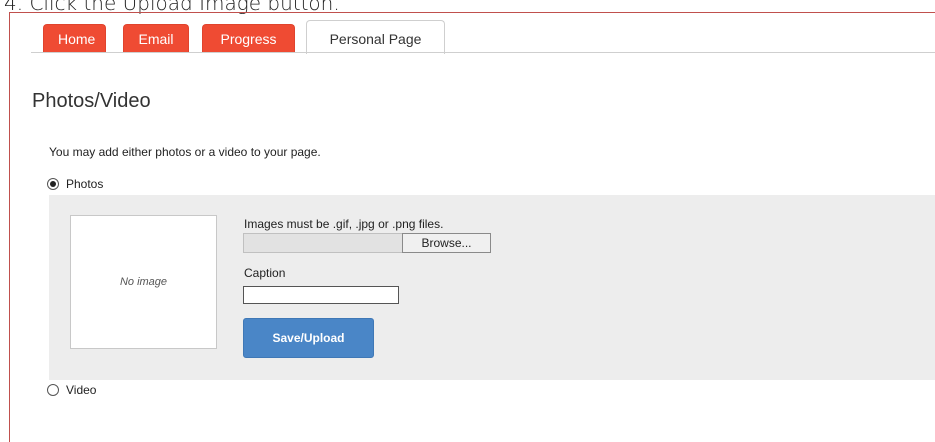  I want to click on file-type-rules: Images must be .gif, .jpg or .png files., so click(344, 224).